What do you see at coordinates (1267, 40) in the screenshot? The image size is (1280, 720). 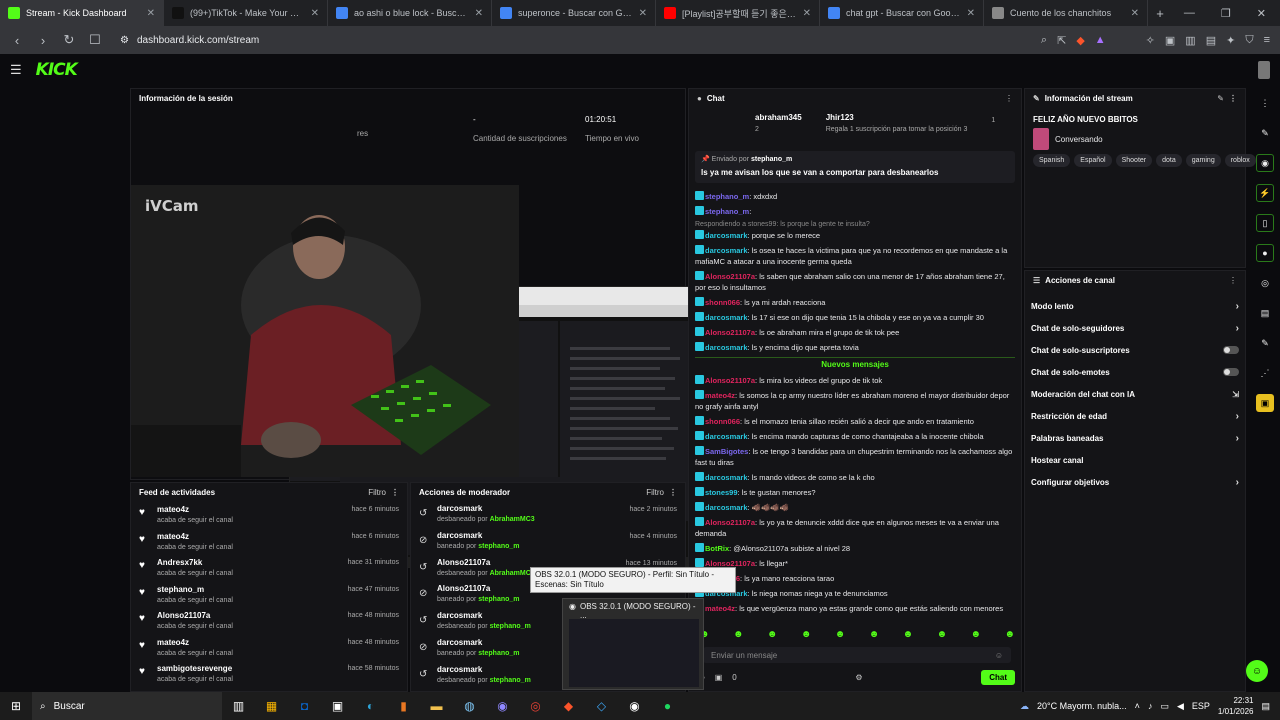 I see `menu-icon: ≡` at bounding box center [1267, 40].